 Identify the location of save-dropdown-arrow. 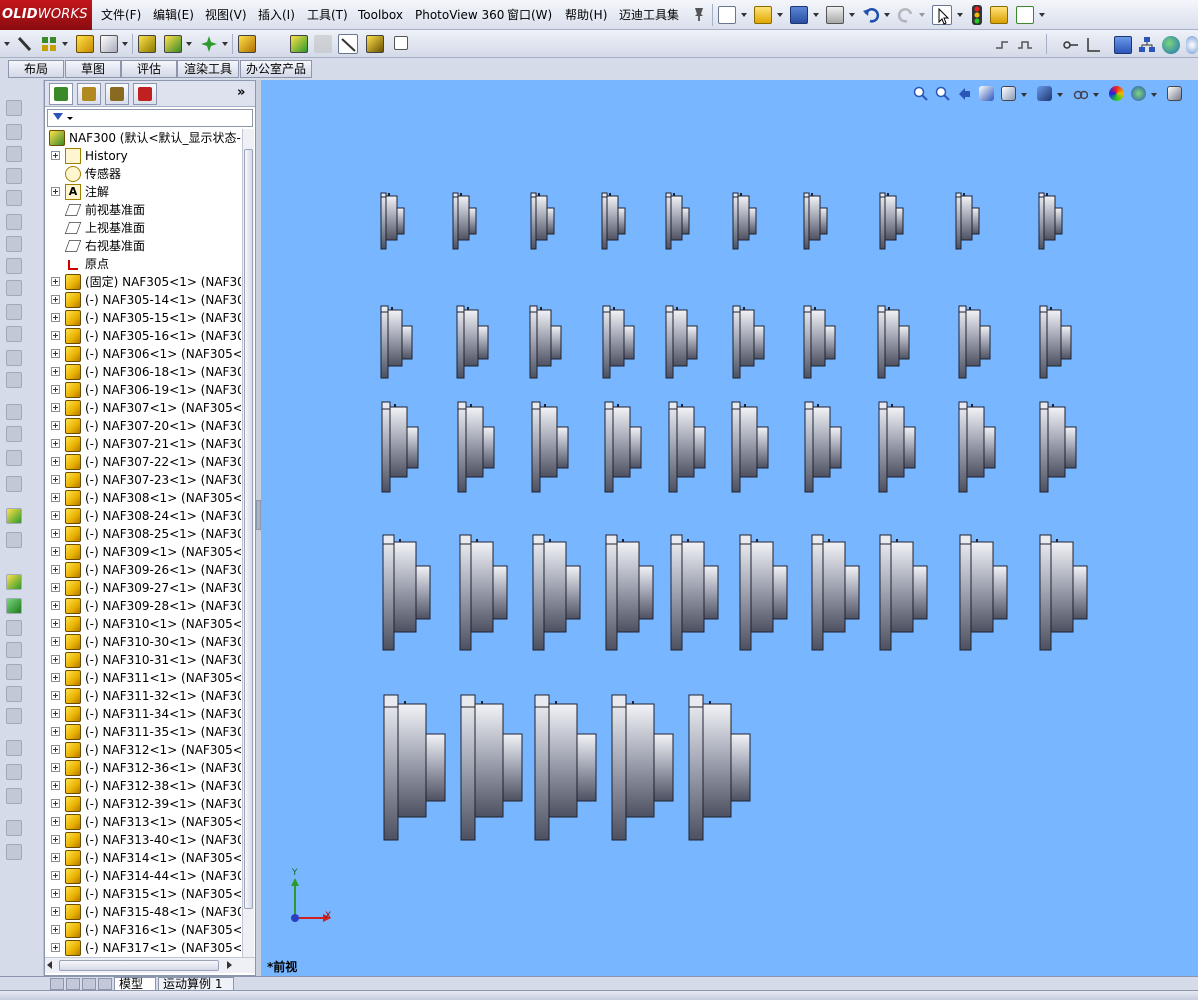
(816, 15).